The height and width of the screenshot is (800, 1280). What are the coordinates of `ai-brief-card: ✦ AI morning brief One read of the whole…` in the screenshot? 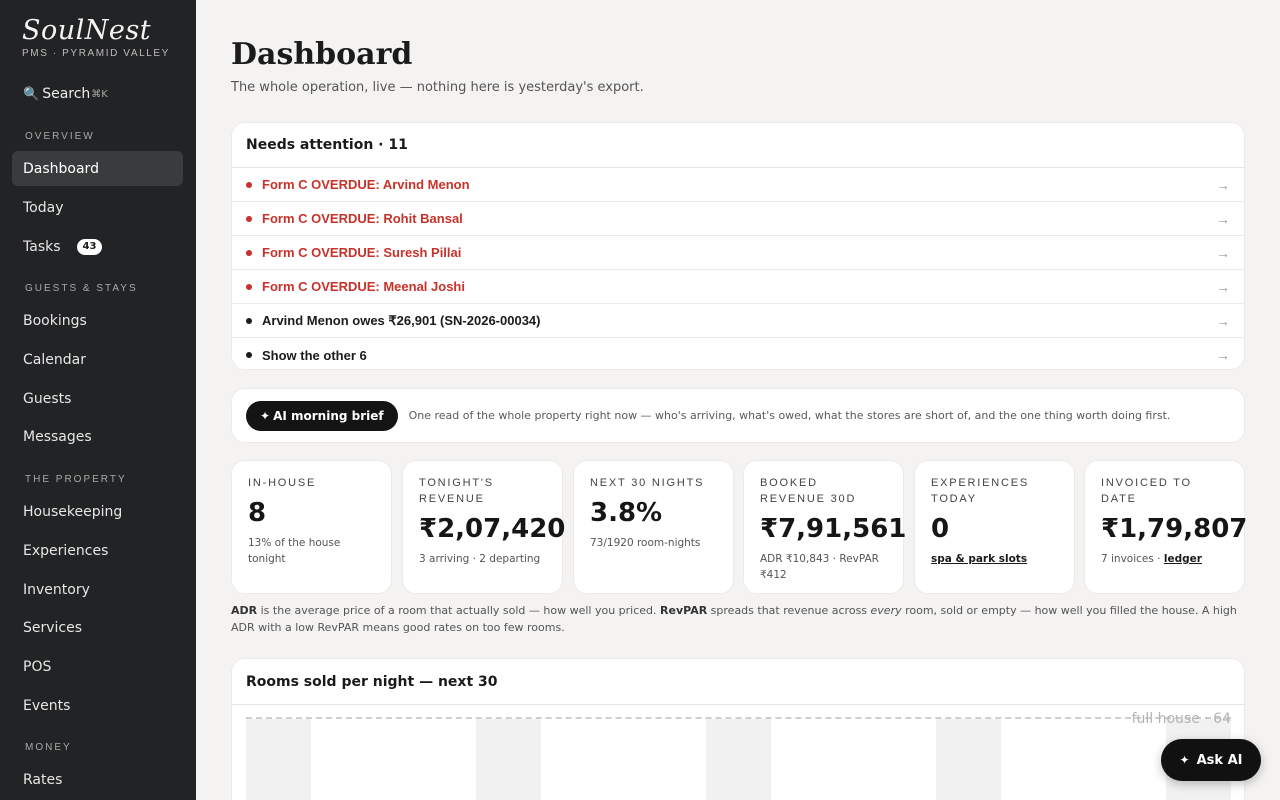 It's located at (738, 415).